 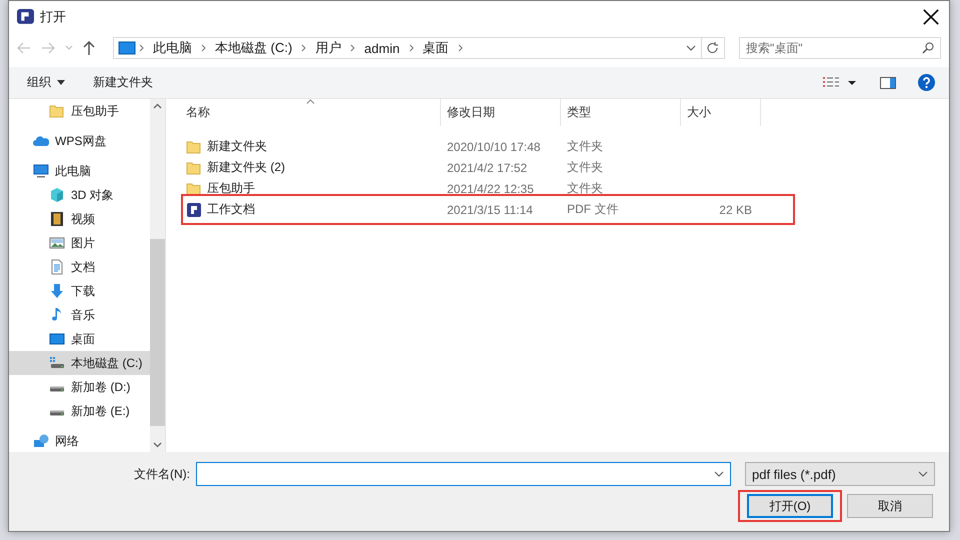 I want to click on breadcrumb-item: 此电脑, so click(x=172, y=48).